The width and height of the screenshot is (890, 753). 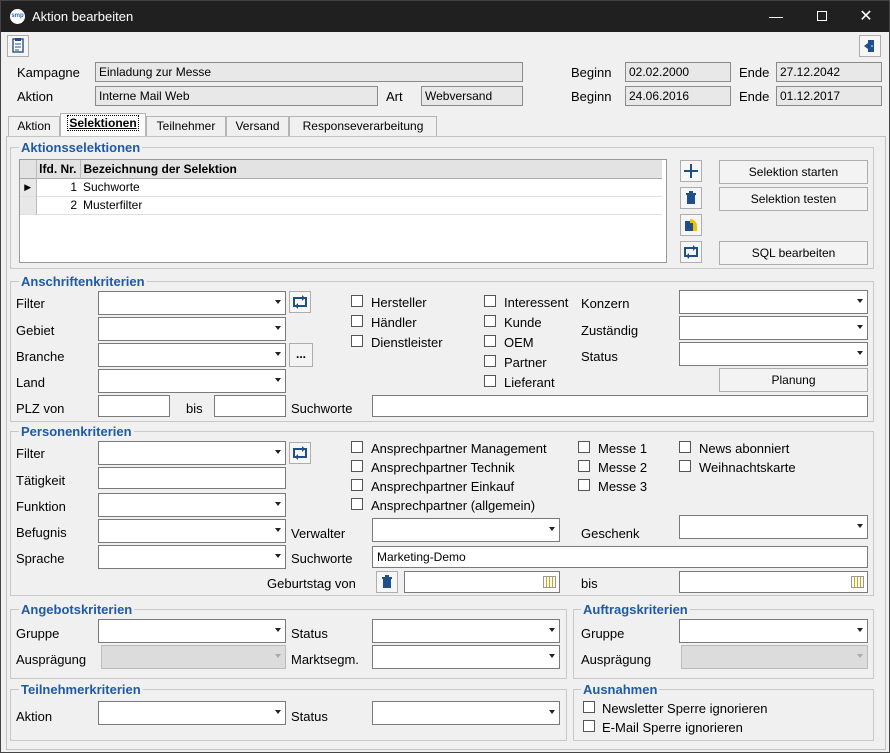 I want to click on angebot-auspraegung-label: Ausprägung, so click(x=51, y=659).